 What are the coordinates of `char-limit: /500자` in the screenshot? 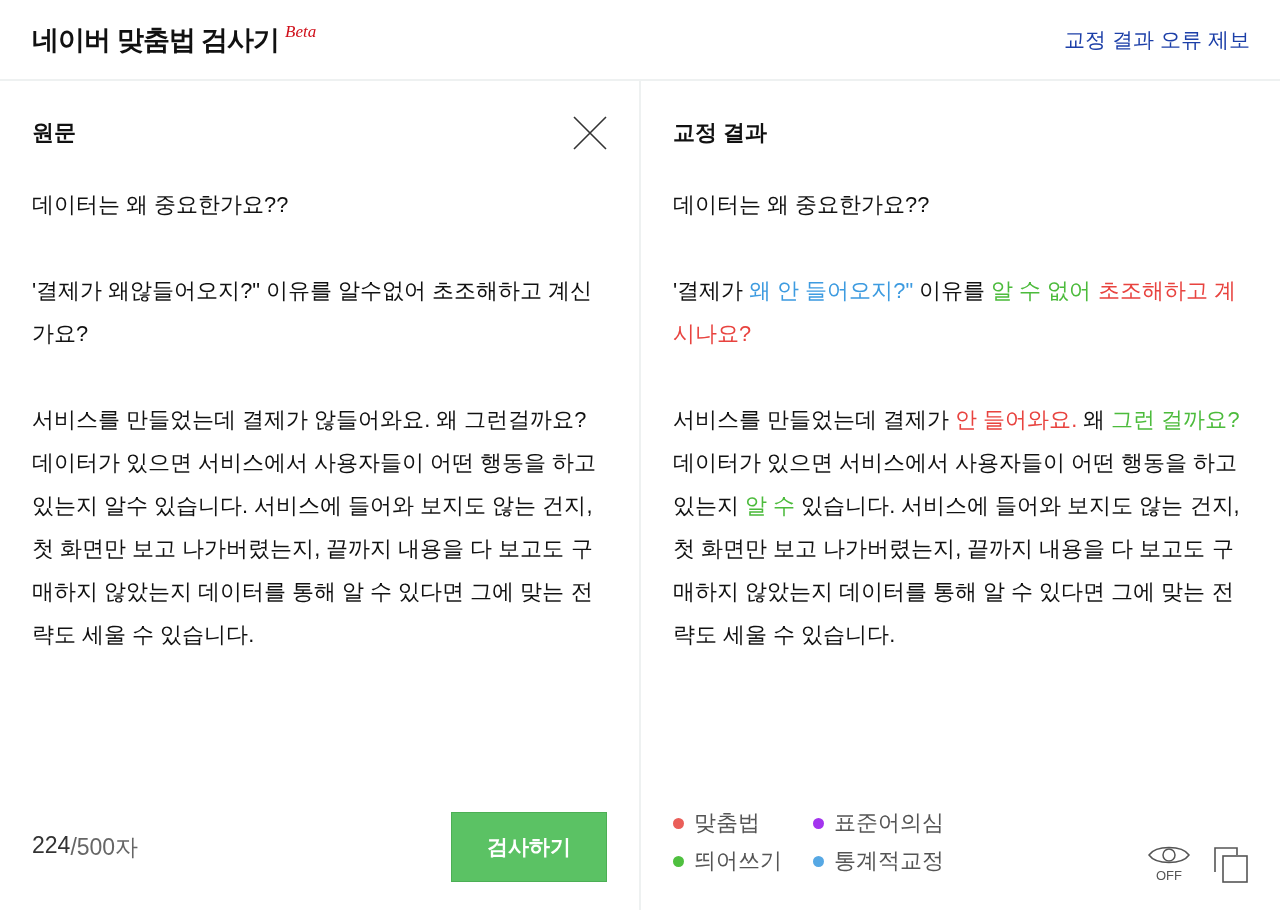 It's located at (104, 847).